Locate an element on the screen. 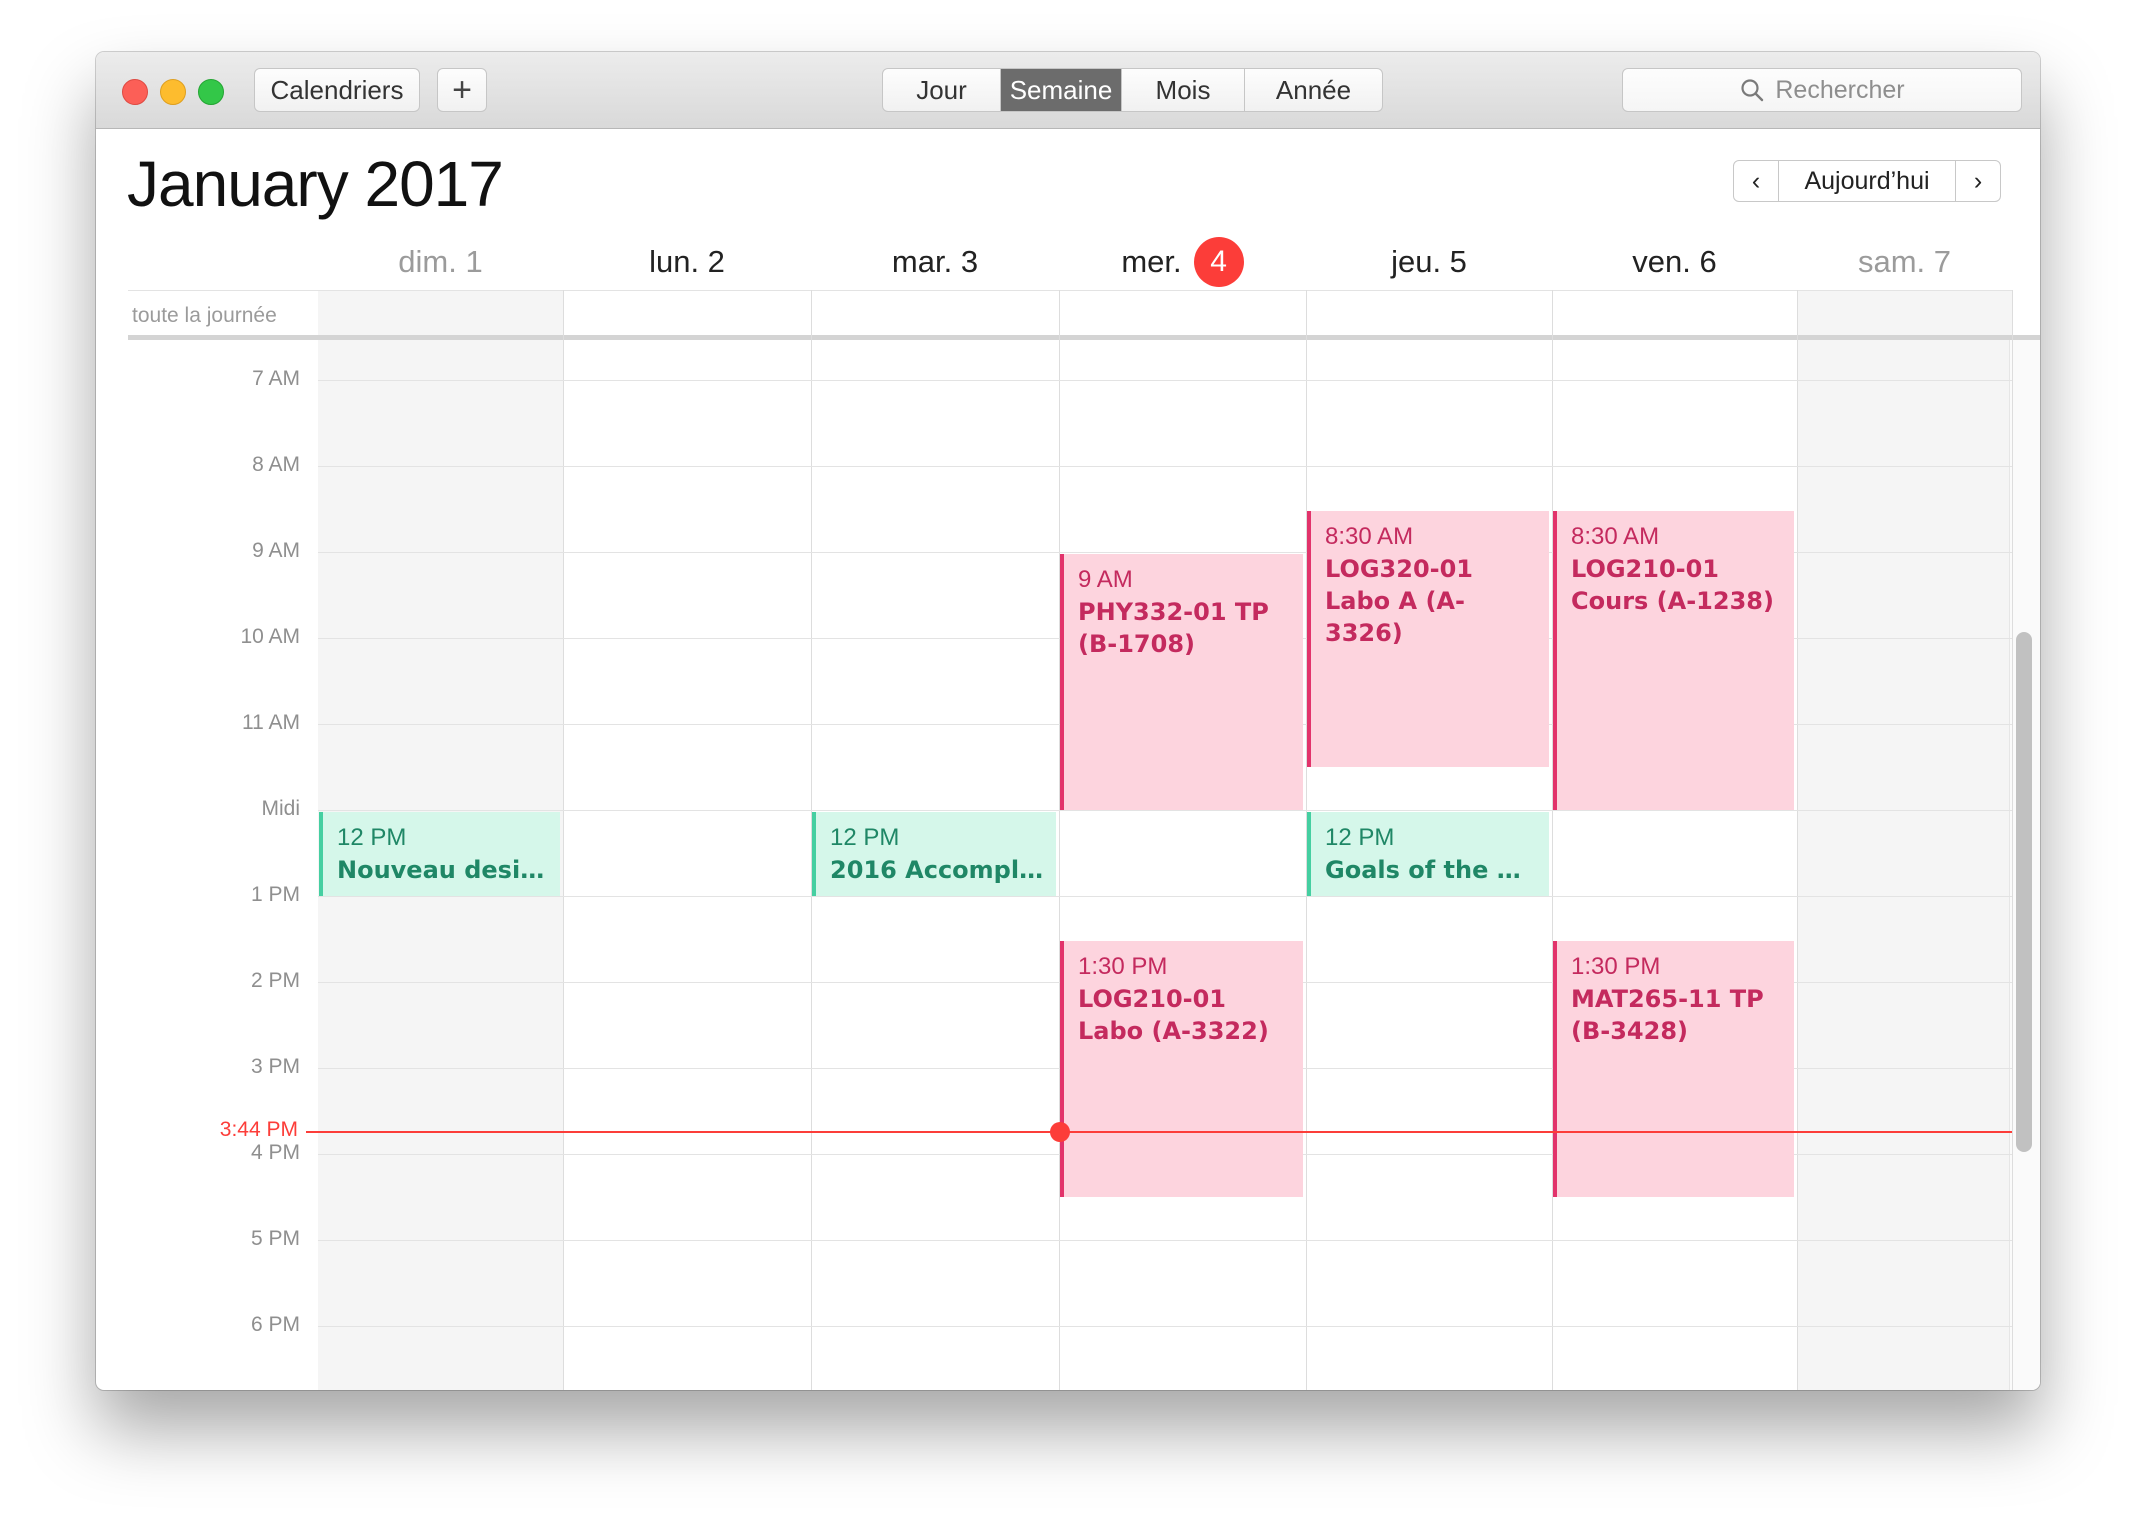 The height and width of the screenshot is (1539, 2137). tab-year: Année is located at coordinates (1313, 90).